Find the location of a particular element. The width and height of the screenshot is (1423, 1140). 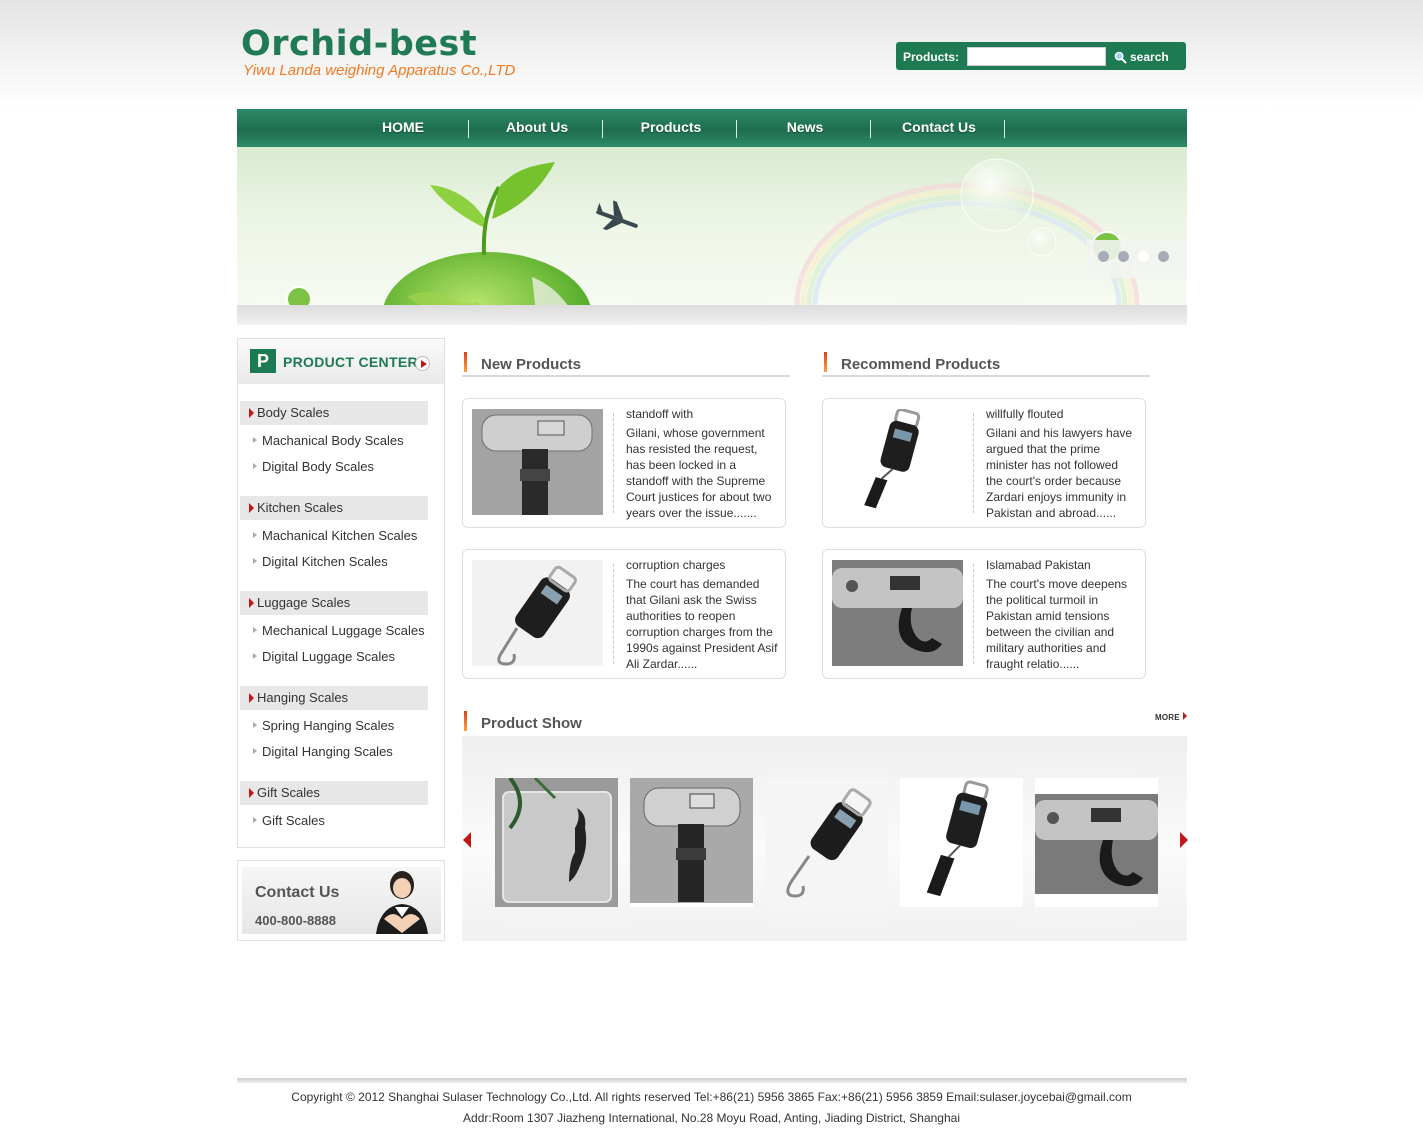

logo-title: Orchid-best is located at coordinates (359, 44).